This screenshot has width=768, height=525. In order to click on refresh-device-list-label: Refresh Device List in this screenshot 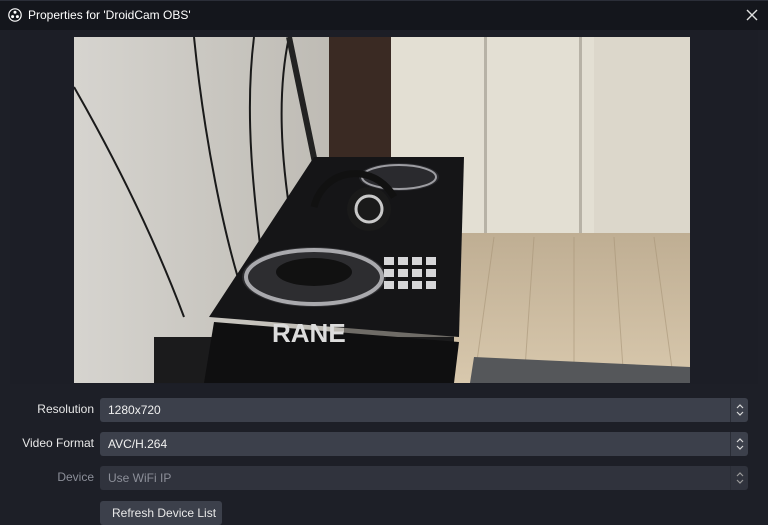, I will do `click(164, 513)`.